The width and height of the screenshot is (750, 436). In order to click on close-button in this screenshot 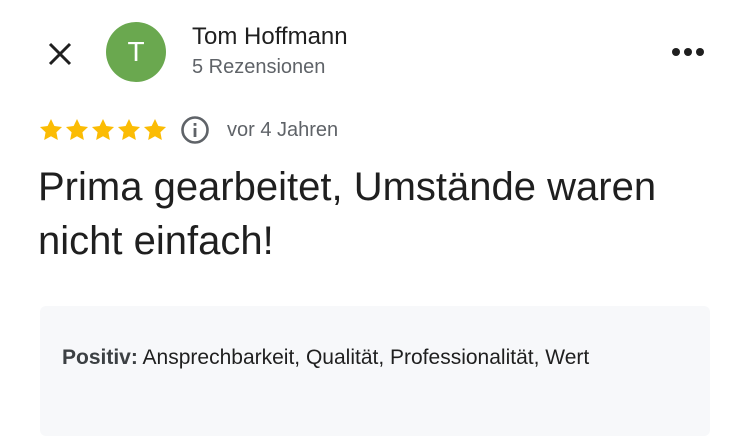, I will do `click(60, 54)`.